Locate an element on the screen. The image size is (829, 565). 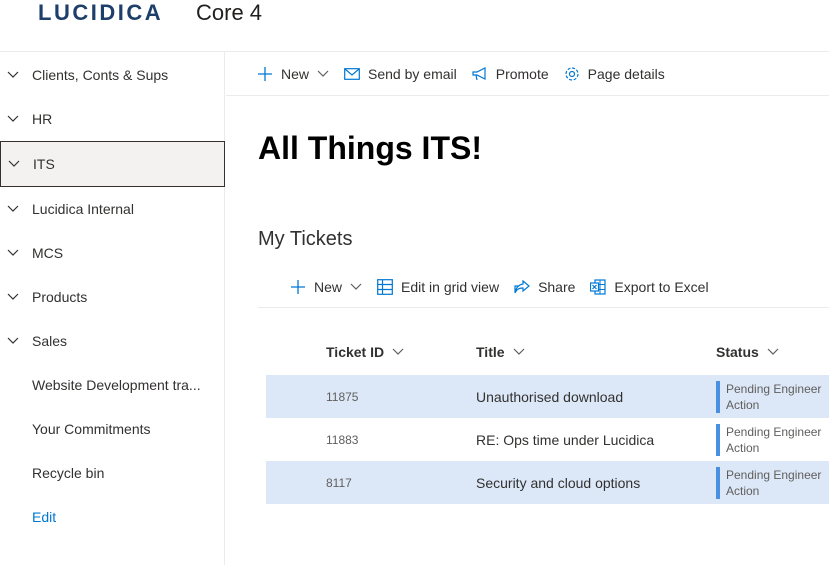
nav-item-label: Products is located at coordinates (60, 297).